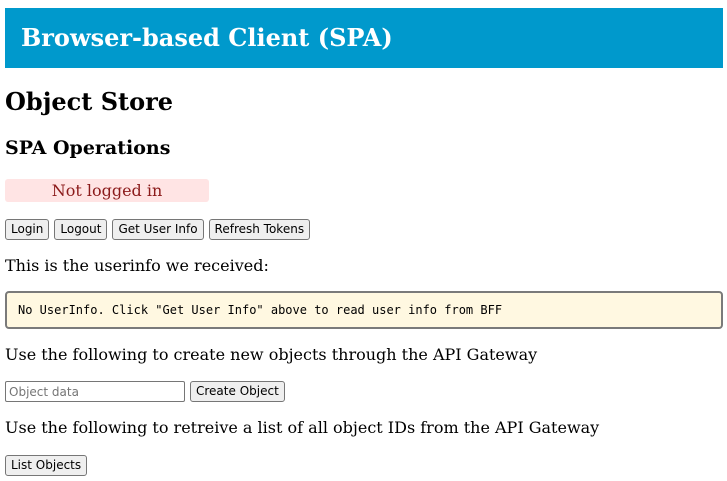  I want to click on login-button: Login, so click(27, 229).